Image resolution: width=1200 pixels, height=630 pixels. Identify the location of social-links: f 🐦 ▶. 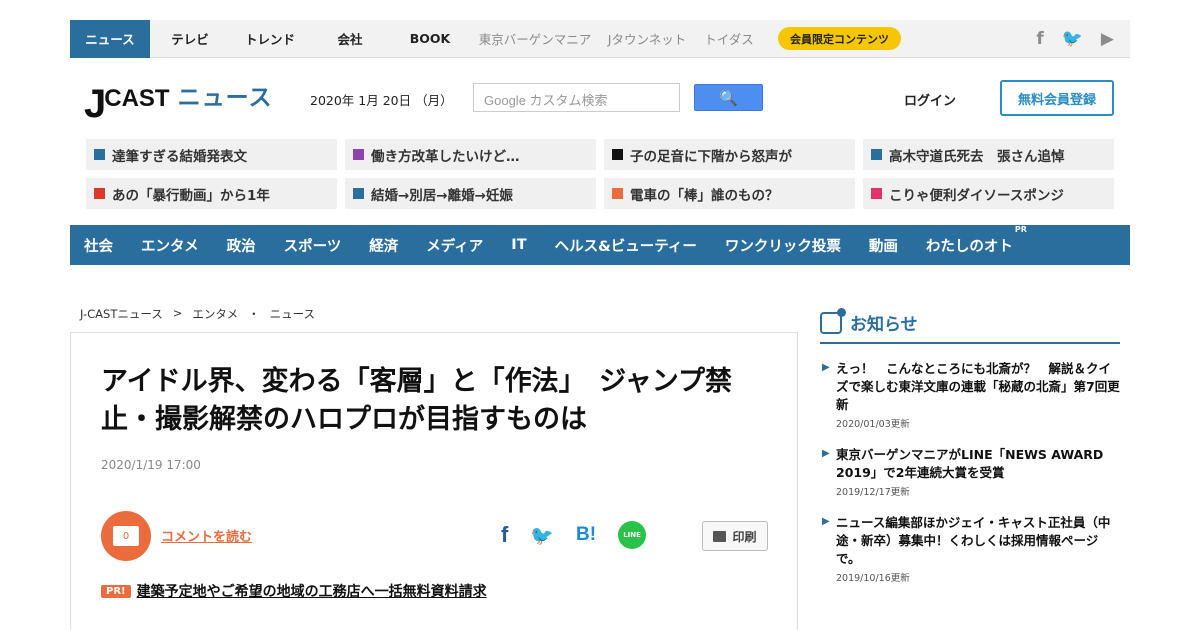
(1083, 39).